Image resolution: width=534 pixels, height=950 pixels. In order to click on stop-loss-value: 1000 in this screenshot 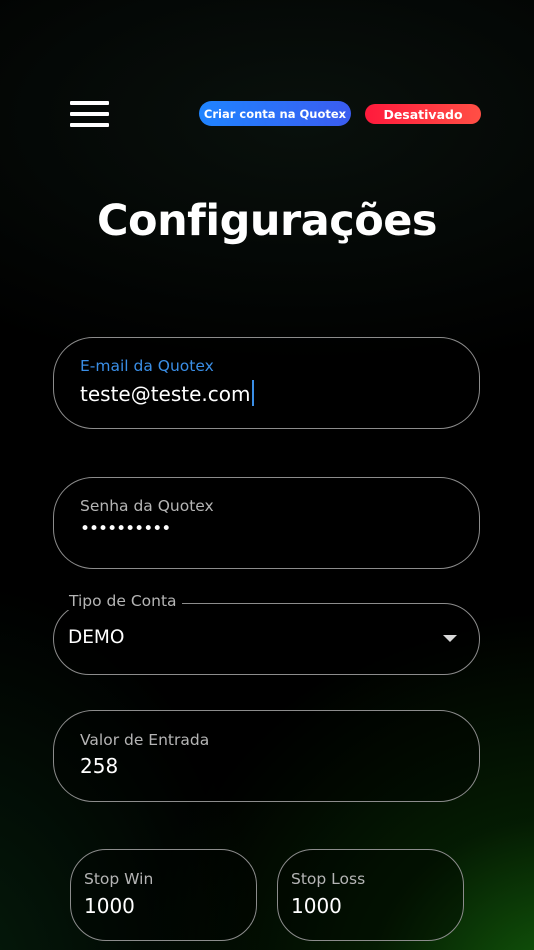, I will do `click(316, 906)`.